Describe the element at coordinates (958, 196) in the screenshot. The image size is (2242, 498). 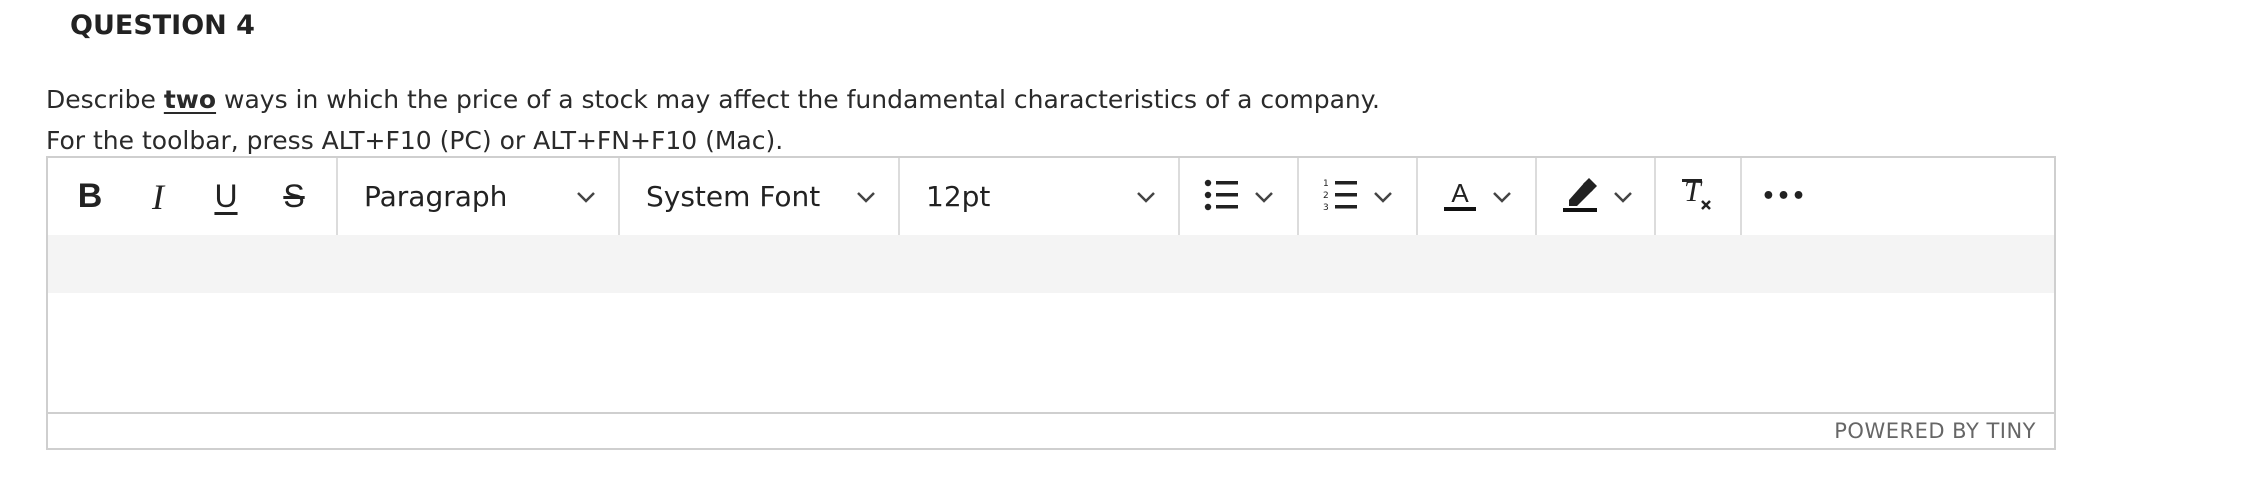
I see `font-size-value: 12pt` at that location.